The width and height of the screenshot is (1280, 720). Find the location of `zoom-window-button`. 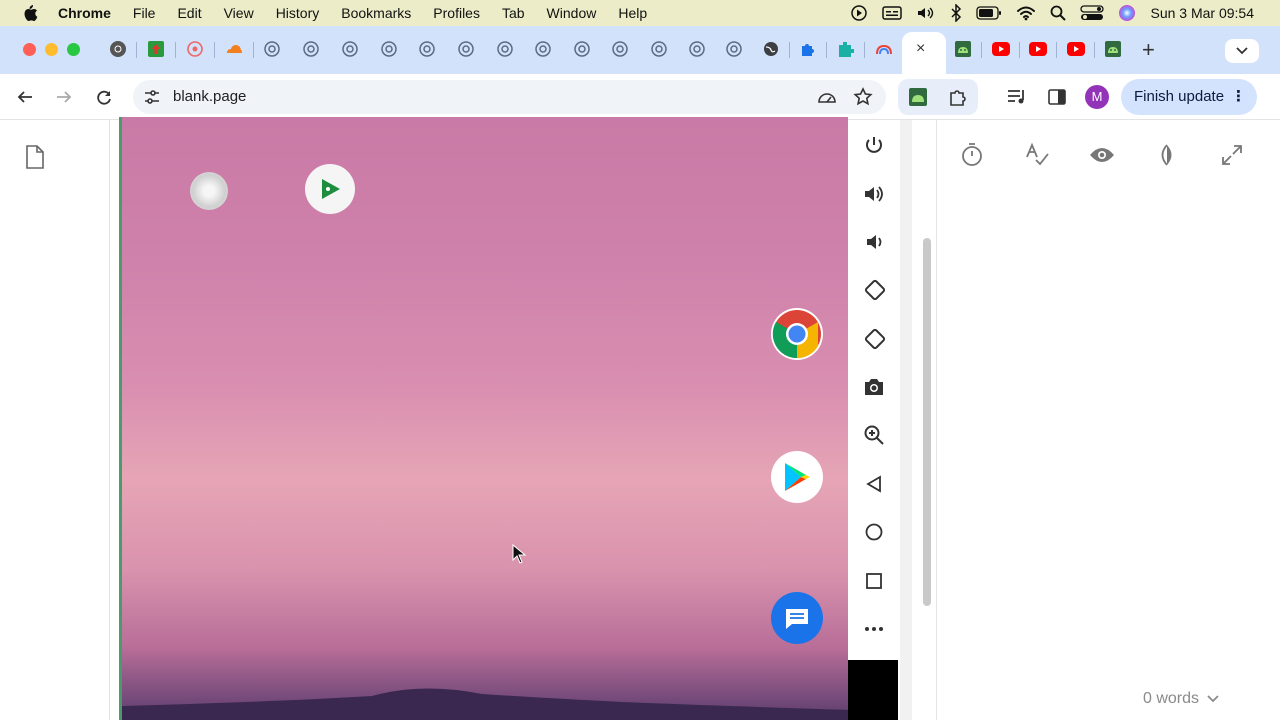

zoom-window-button is located at coordinates (73, 49).